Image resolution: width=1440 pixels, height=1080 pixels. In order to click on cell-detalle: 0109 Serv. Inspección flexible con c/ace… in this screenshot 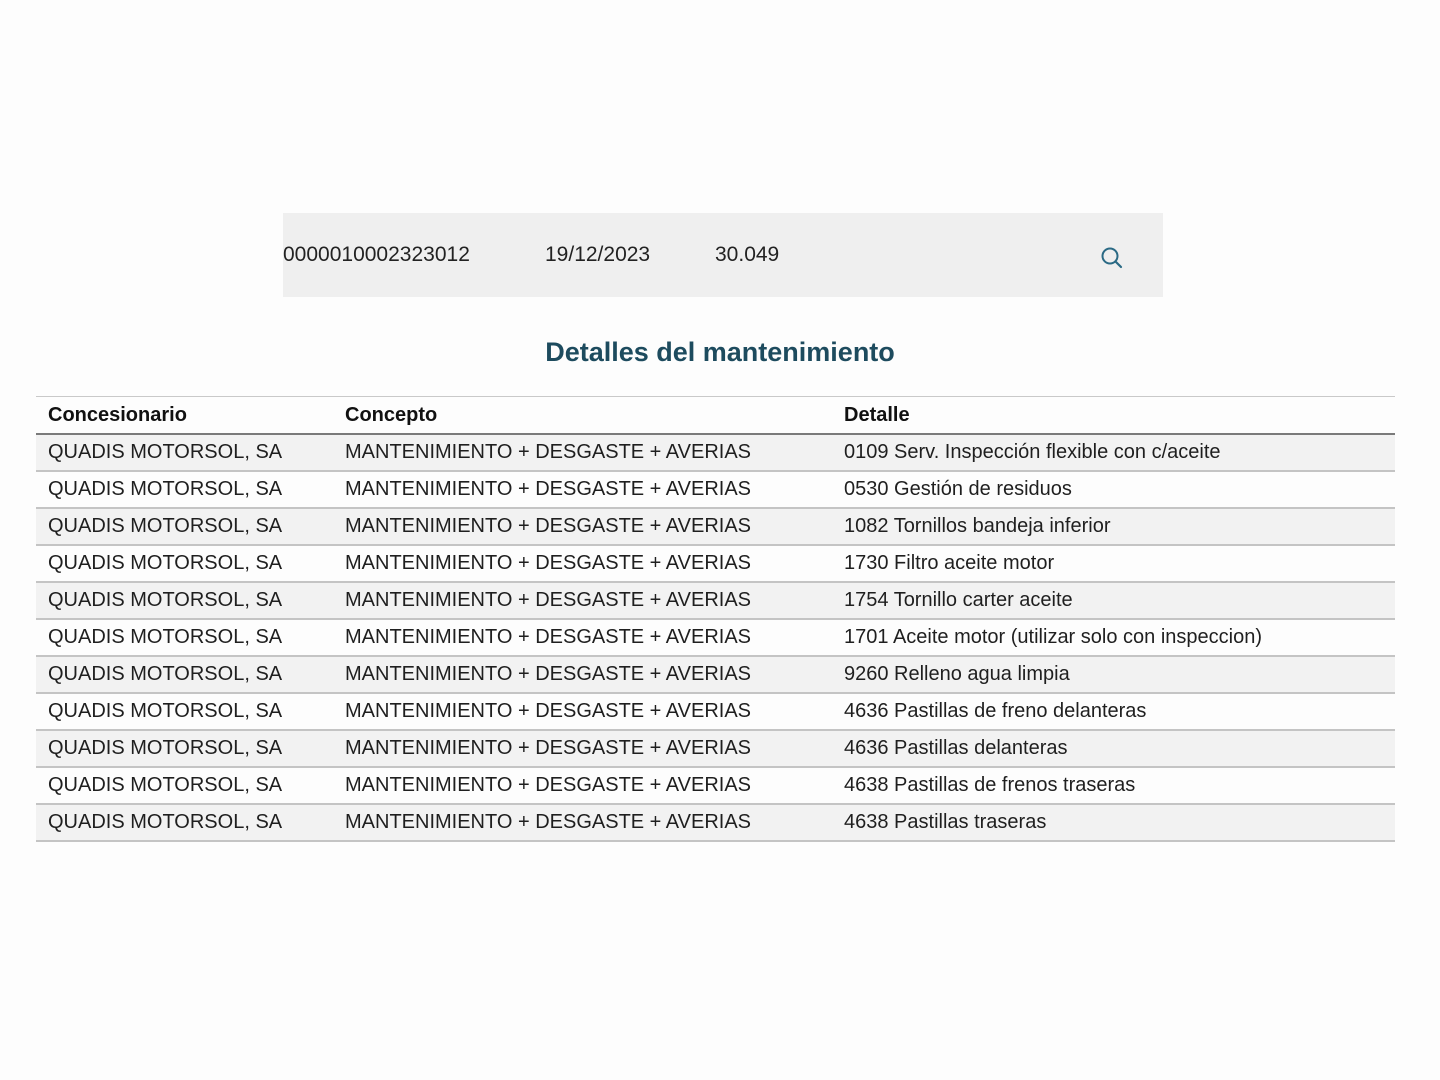, I will do `click(1032, 452)`.